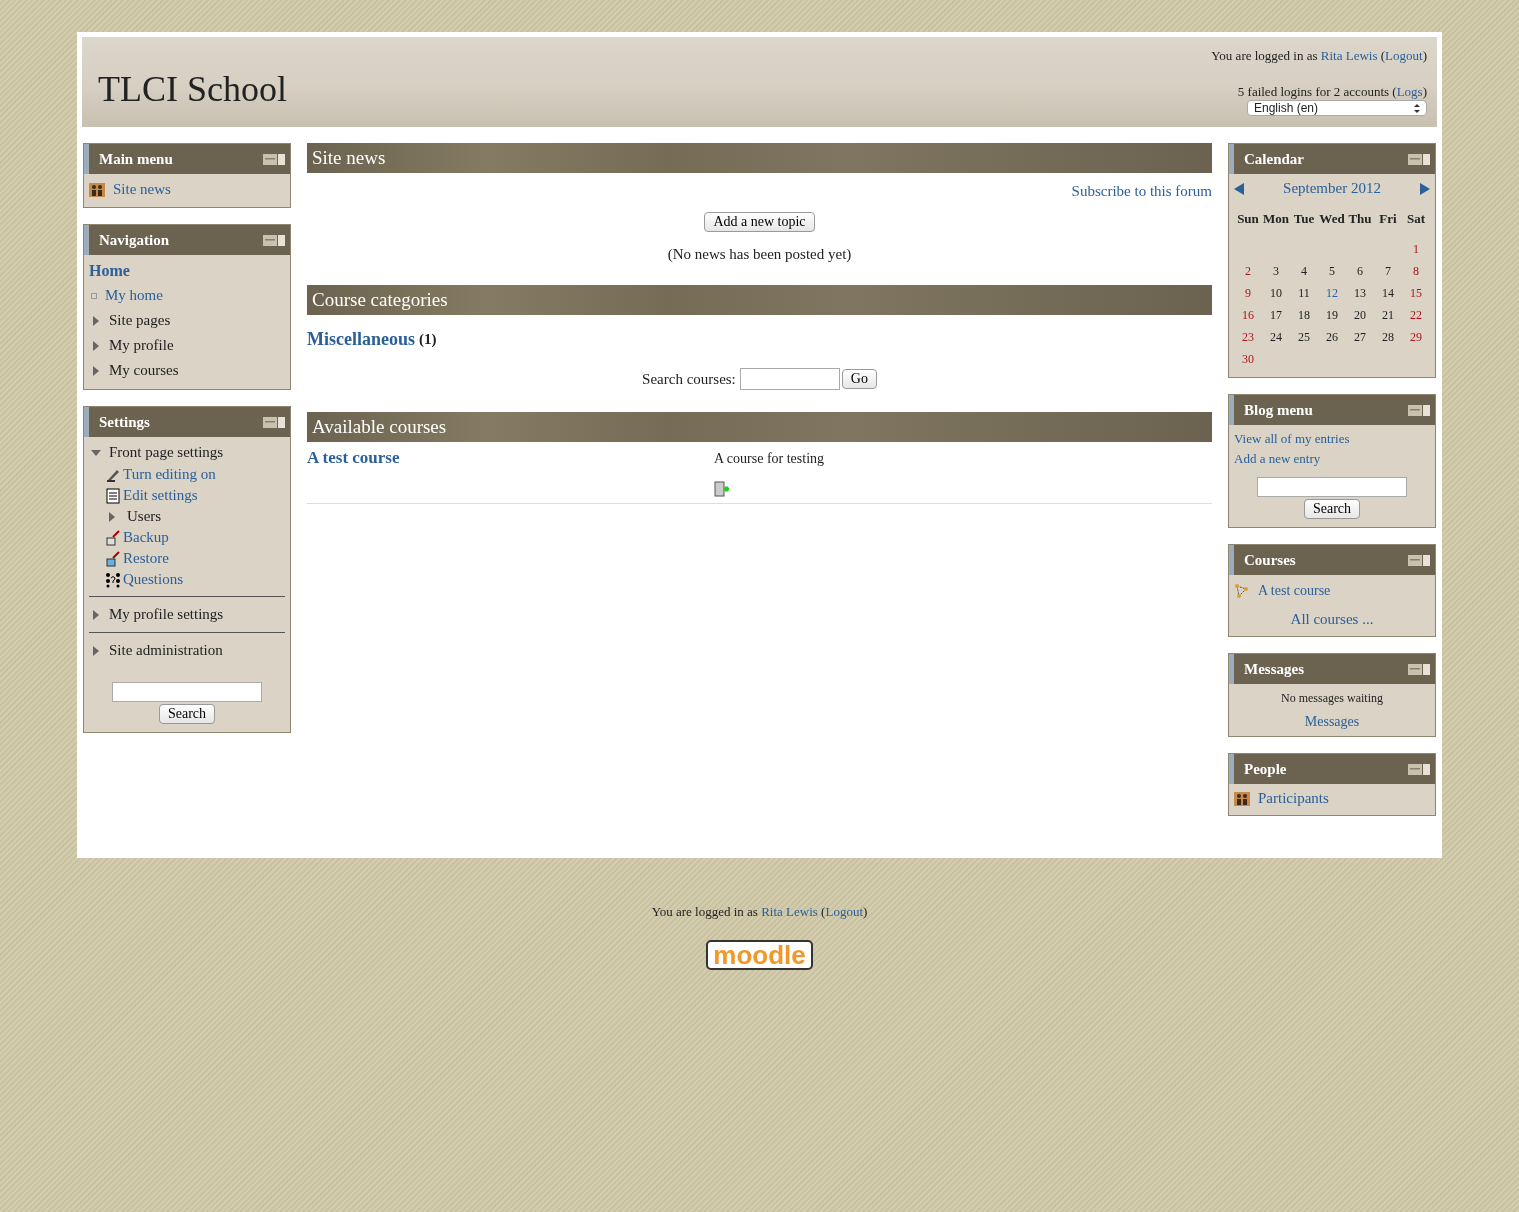 This screenshot has height=1212, width=1519. I want to click on course-summary: A course for testing, so click(770, 459).